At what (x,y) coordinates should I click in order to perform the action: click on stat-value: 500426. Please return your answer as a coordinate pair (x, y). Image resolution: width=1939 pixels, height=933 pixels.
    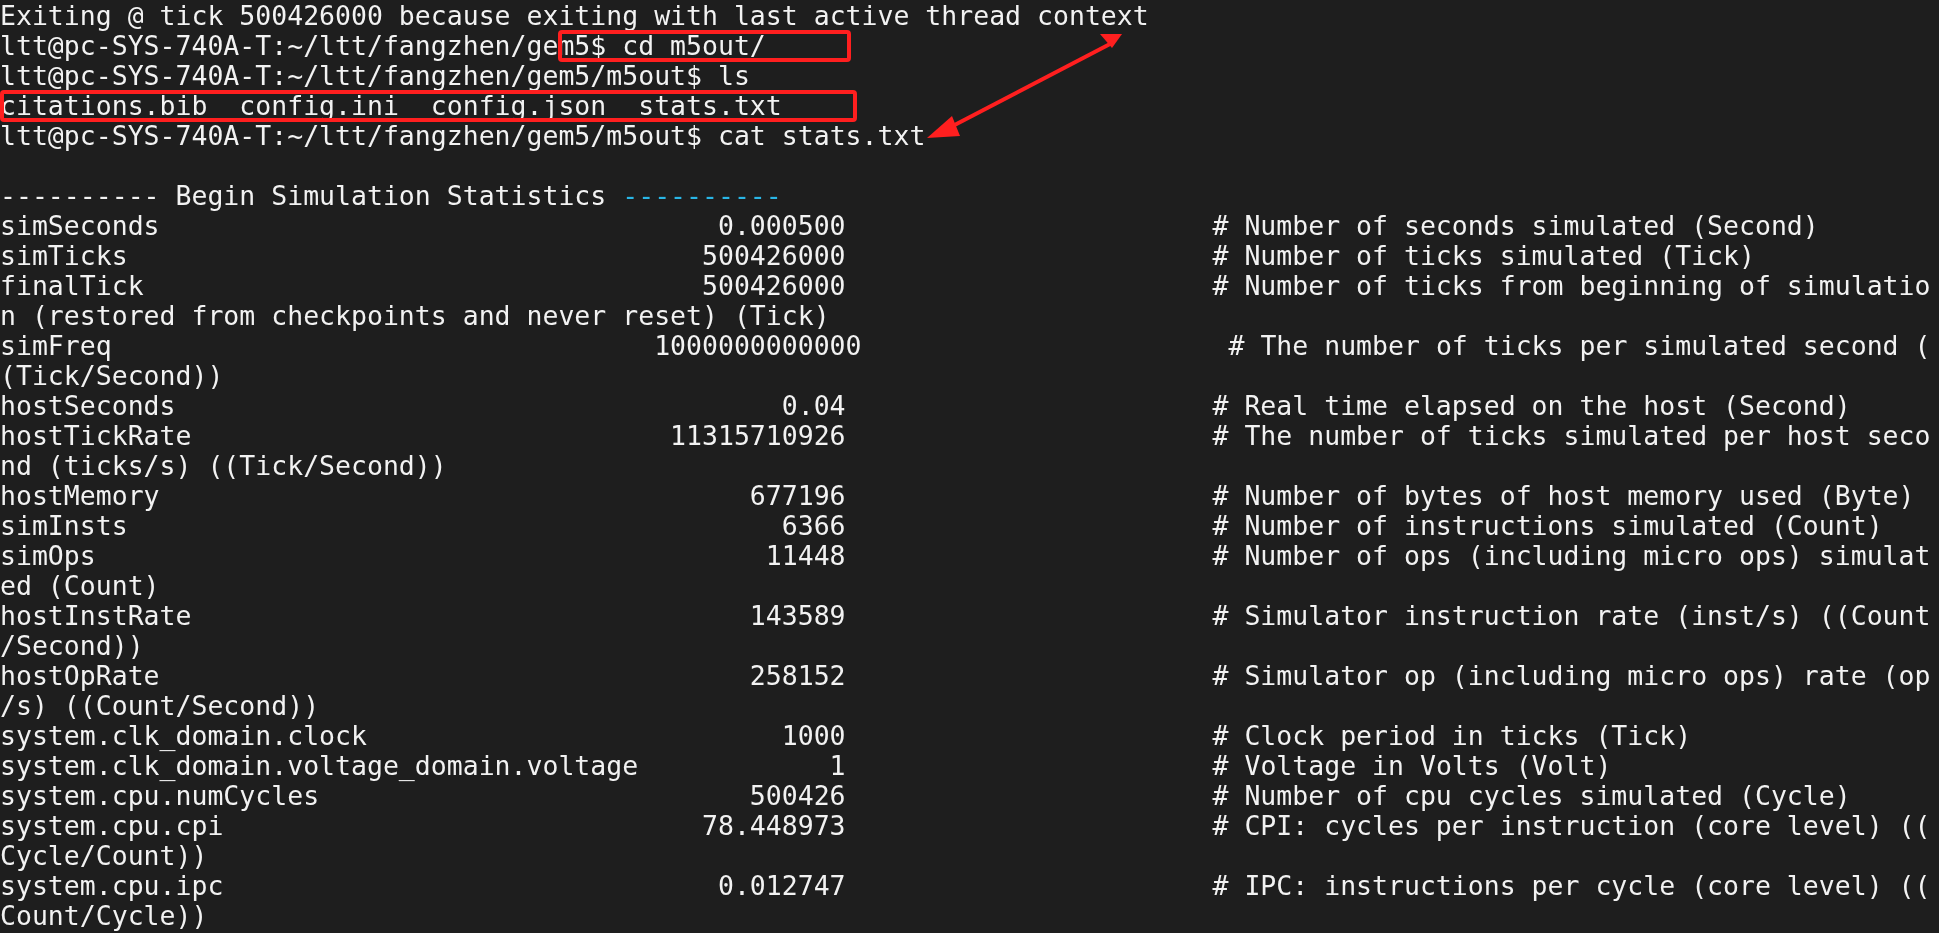
    Looking at the image, I should click on (797, 796).